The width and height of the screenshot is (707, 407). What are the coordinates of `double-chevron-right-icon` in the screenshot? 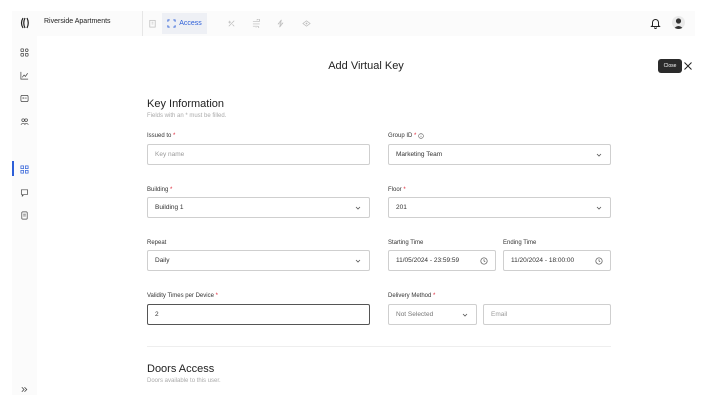 It's located at (24, 389).